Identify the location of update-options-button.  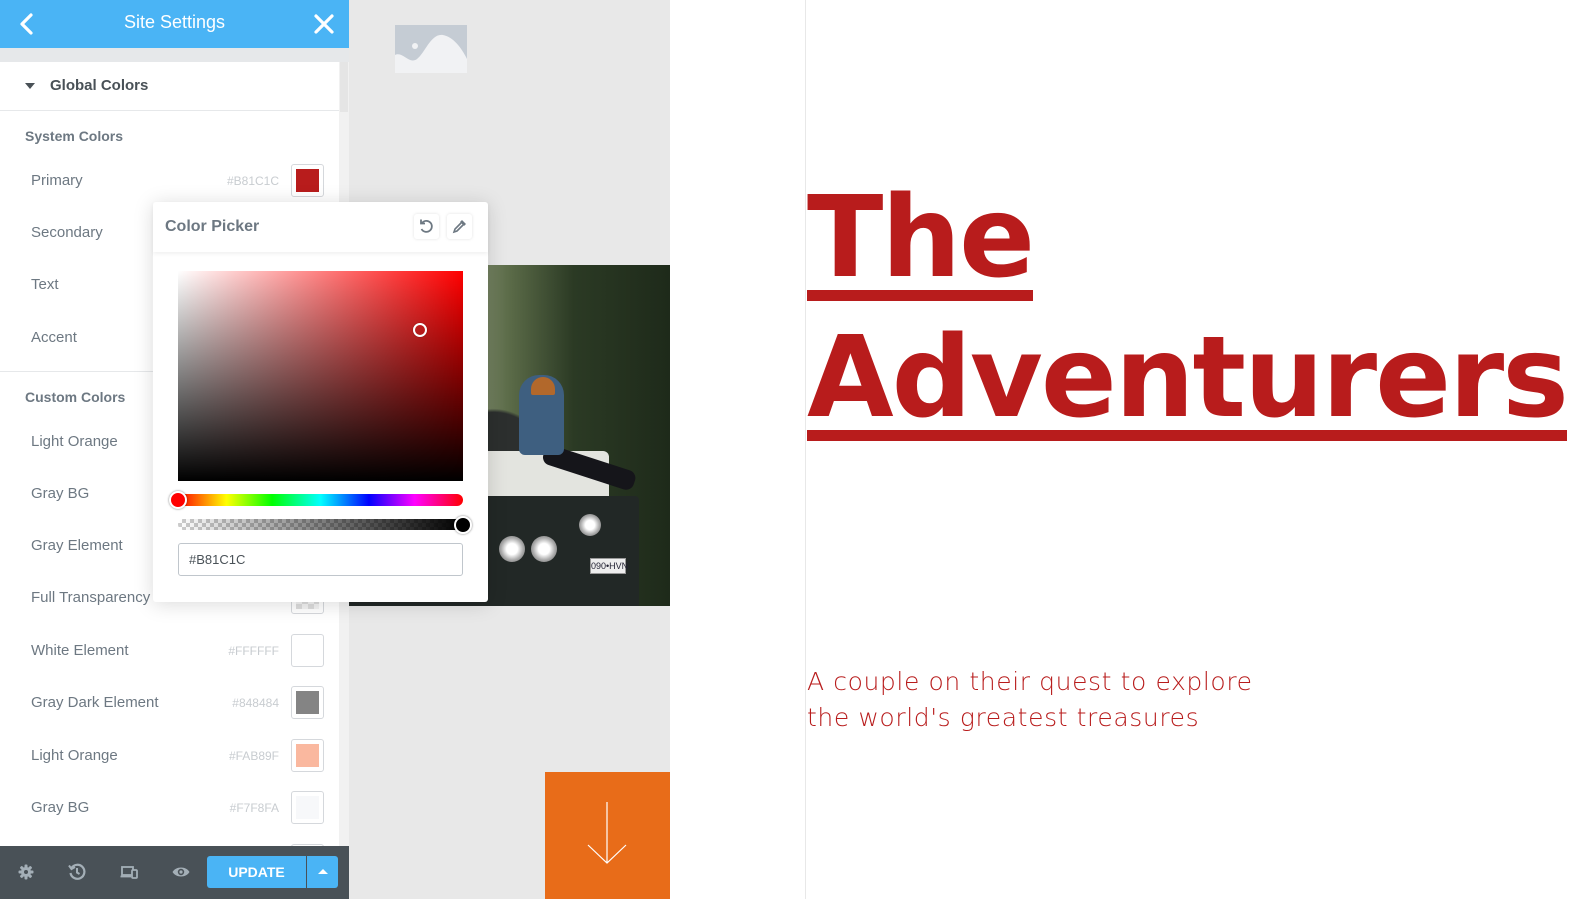
(322, 872).